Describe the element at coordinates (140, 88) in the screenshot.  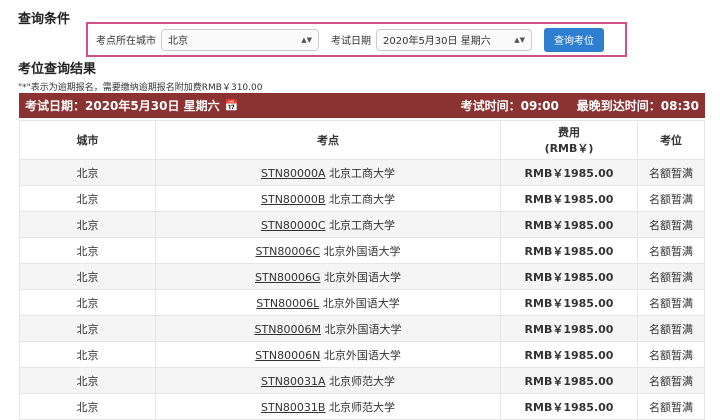
I see `late-fee-note: "*"表示为逾期报名，需要缴纳逾期报名附加费RMB￥310.00` at that location.